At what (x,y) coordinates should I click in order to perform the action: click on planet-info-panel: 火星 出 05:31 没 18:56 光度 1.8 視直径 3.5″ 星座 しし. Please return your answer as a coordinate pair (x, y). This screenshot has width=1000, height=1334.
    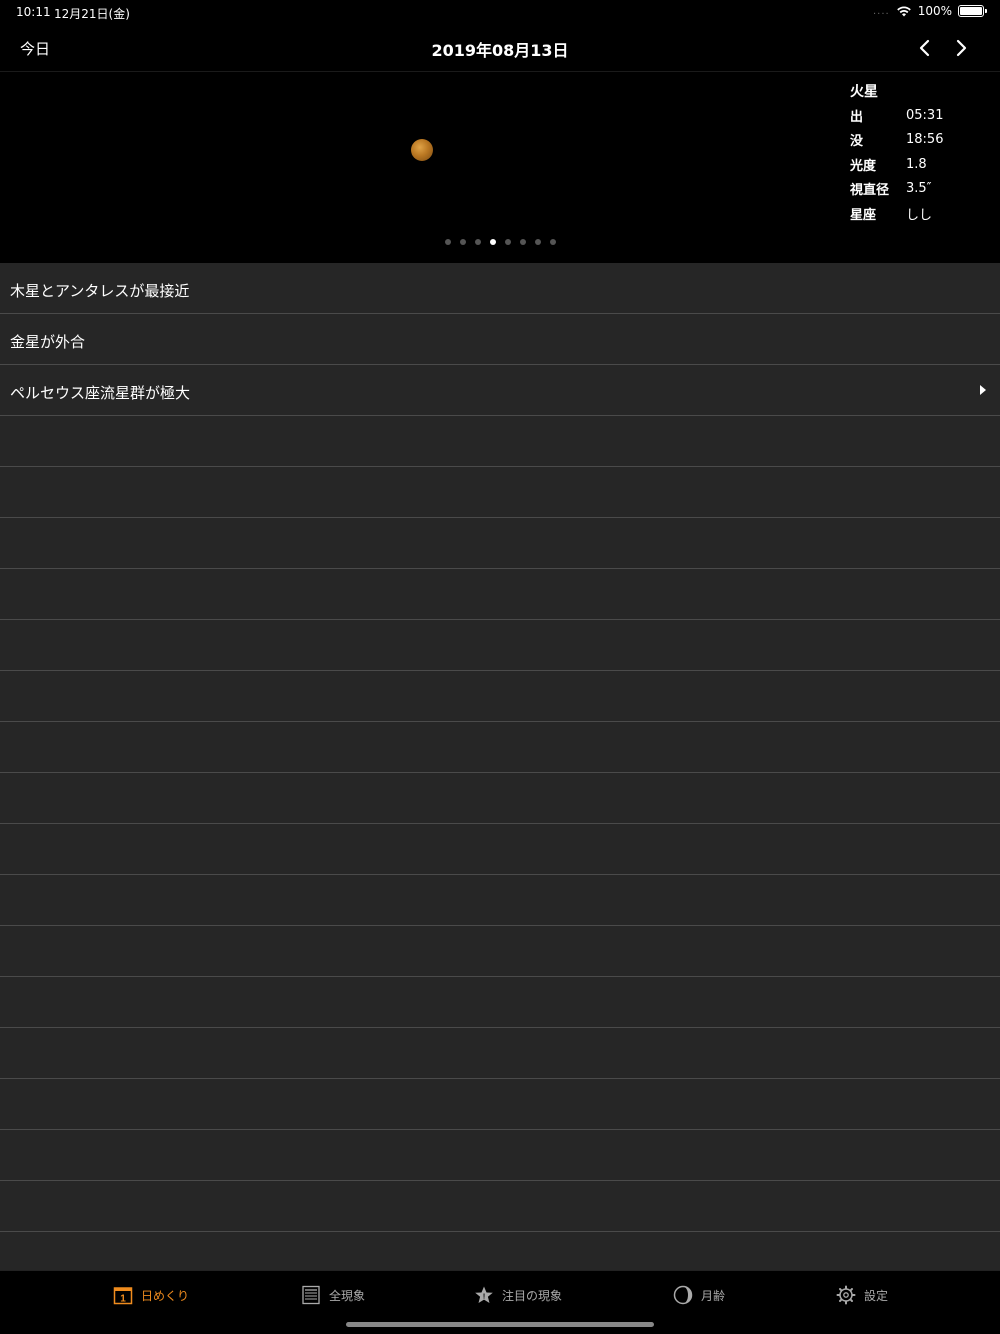
    Looking at the image, I should click on (920, 153).